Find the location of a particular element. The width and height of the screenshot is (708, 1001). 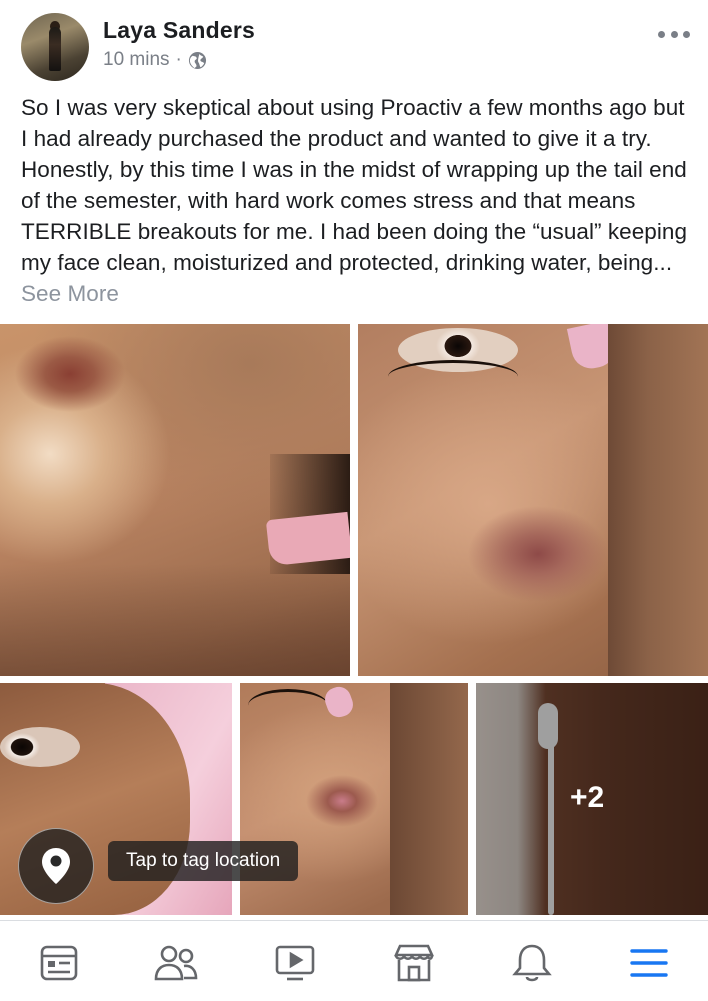

post-header: Laya Sanders 10 mins · is located at coordinates (354, 45).